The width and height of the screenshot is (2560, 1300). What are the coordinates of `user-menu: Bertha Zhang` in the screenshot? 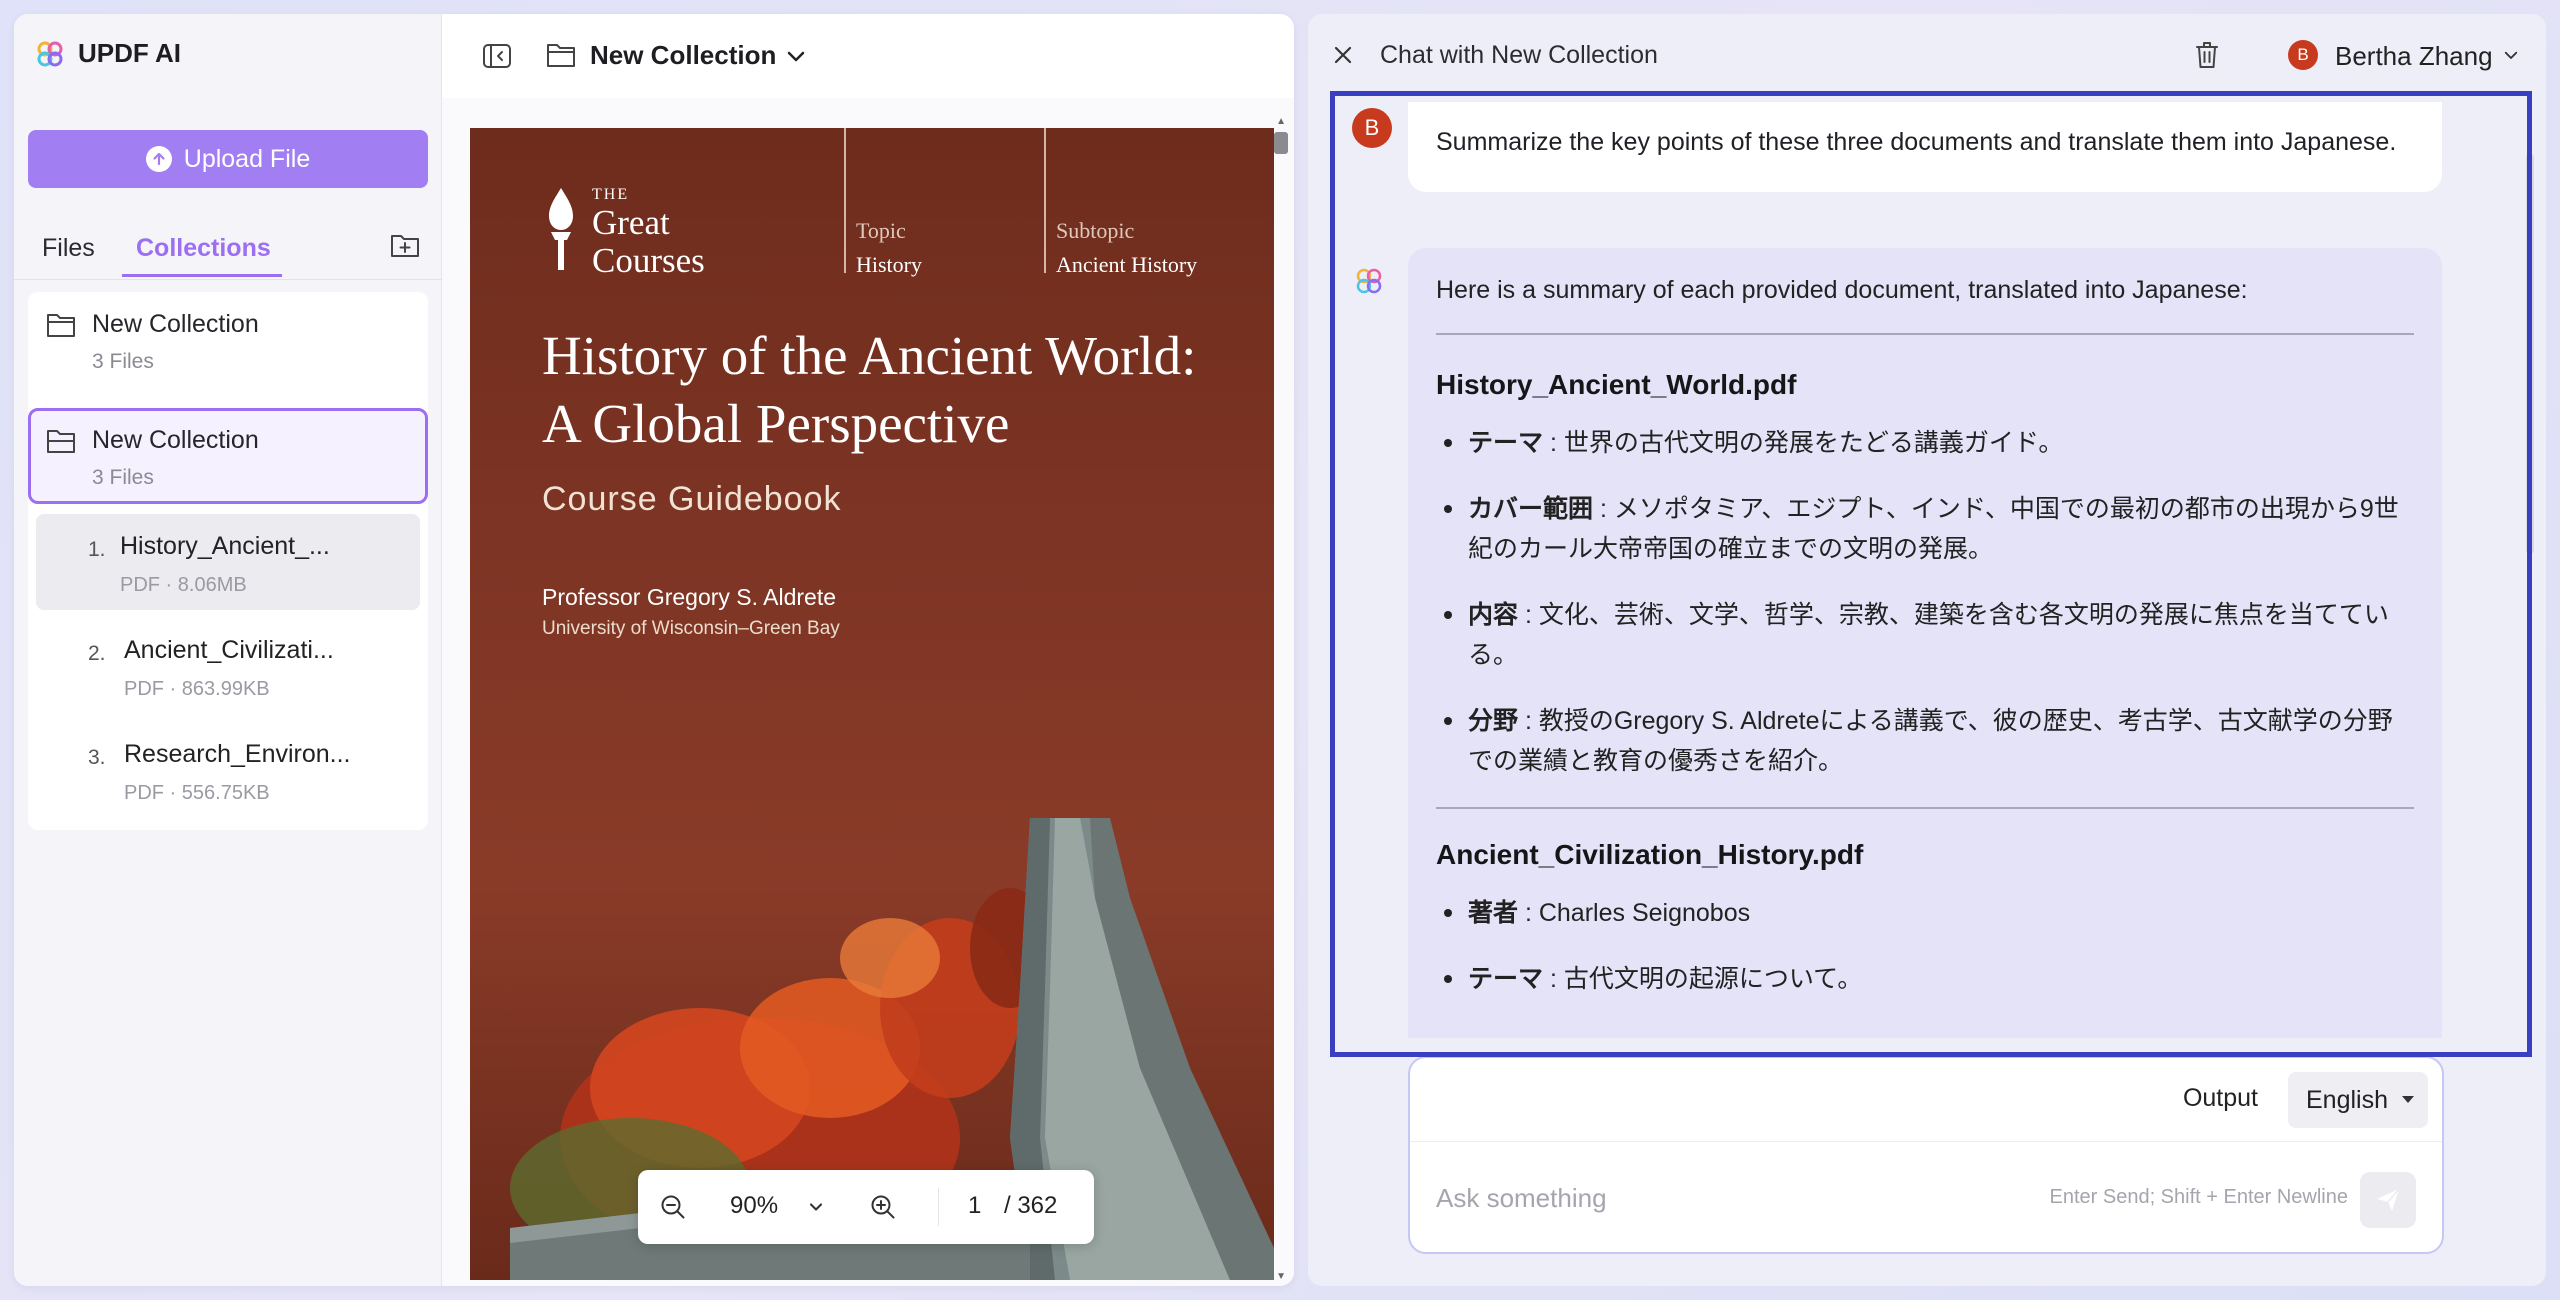 It's located at (2414, 56).